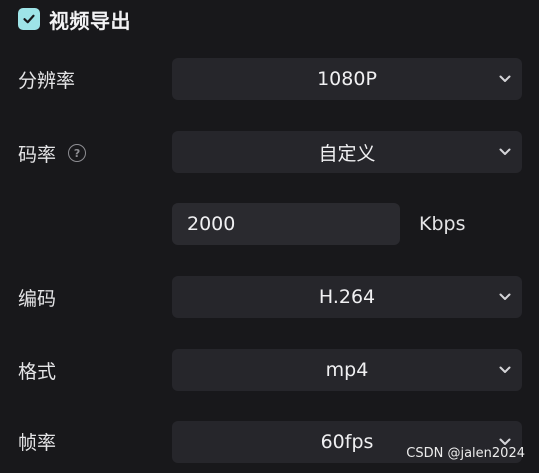  I want to click on codec-label: 编码, so click(37, 297).